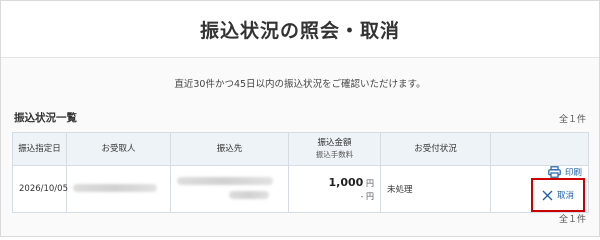  I want to click on amount-value: 1,000, so click(346, 182).